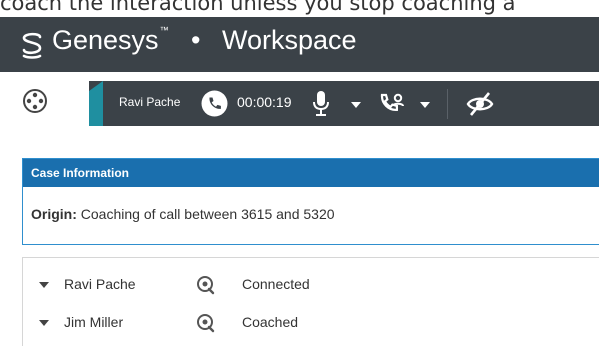 The height and width of the screenshot is (346, 599). What do you see at coordinates (276, 284) in the screenshot?
I see `party-status: Connected` at bounding box center [276, 284].